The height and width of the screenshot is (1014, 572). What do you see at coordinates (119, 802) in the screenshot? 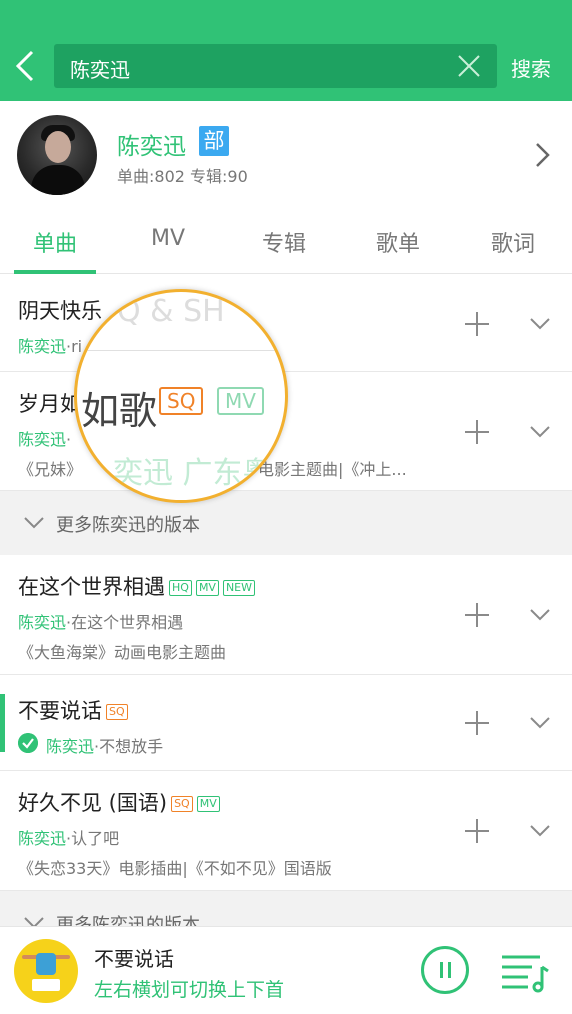
I see `song-title: 好久不见 (国语) SQ MV` at bounding box center [119, 802].